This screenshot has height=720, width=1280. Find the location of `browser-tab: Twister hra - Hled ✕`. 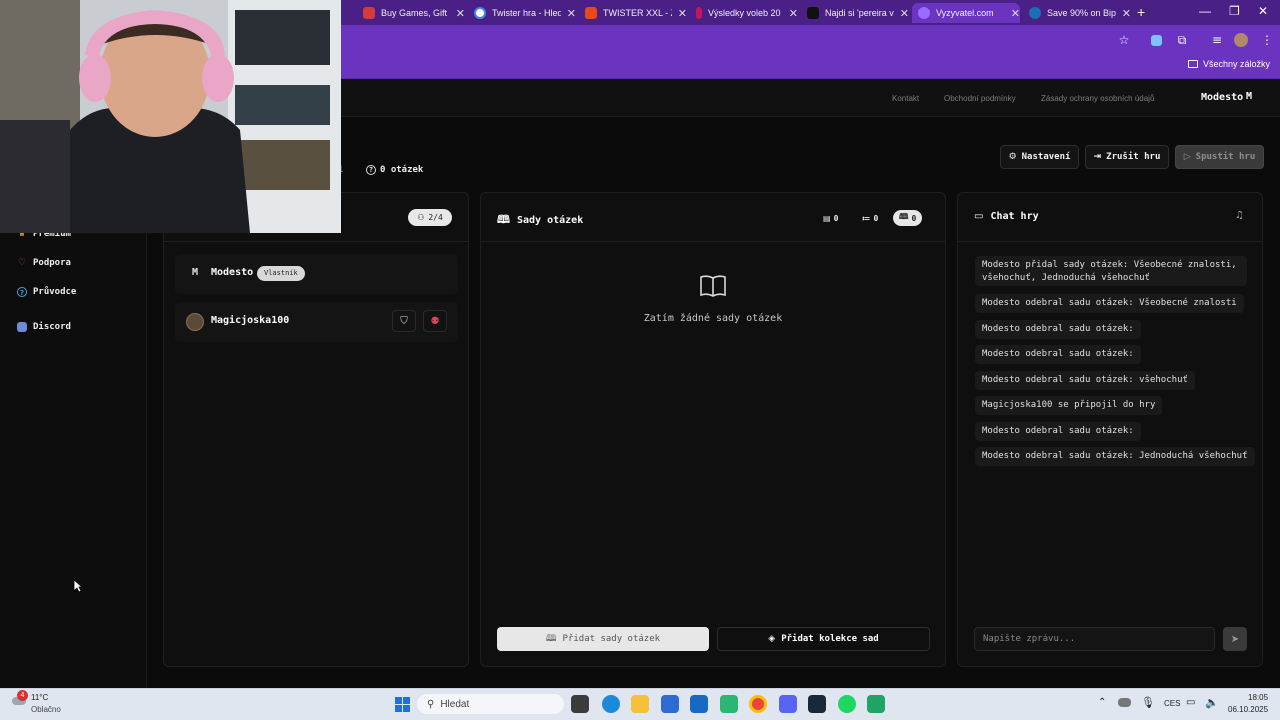

browser-tab: Twister hra - Hled ✕ is located at coordinates (522, 13).